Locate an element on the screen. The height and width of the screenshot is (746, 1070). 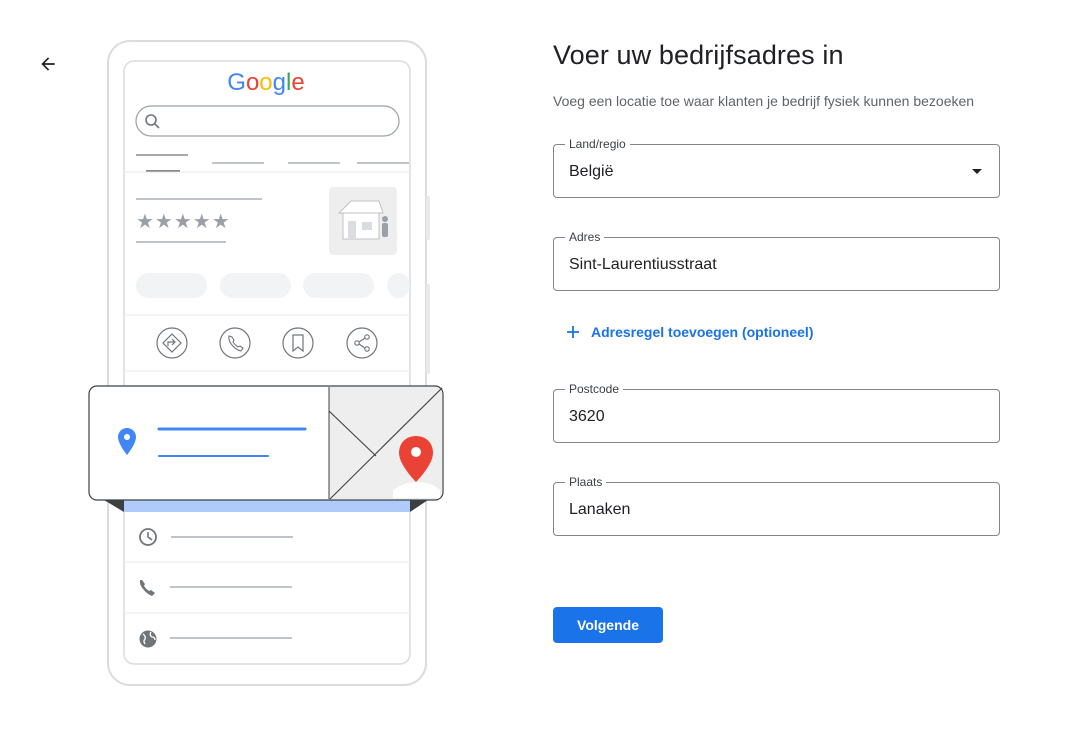
city-field: Plaats is located at coordinates (776, 505).